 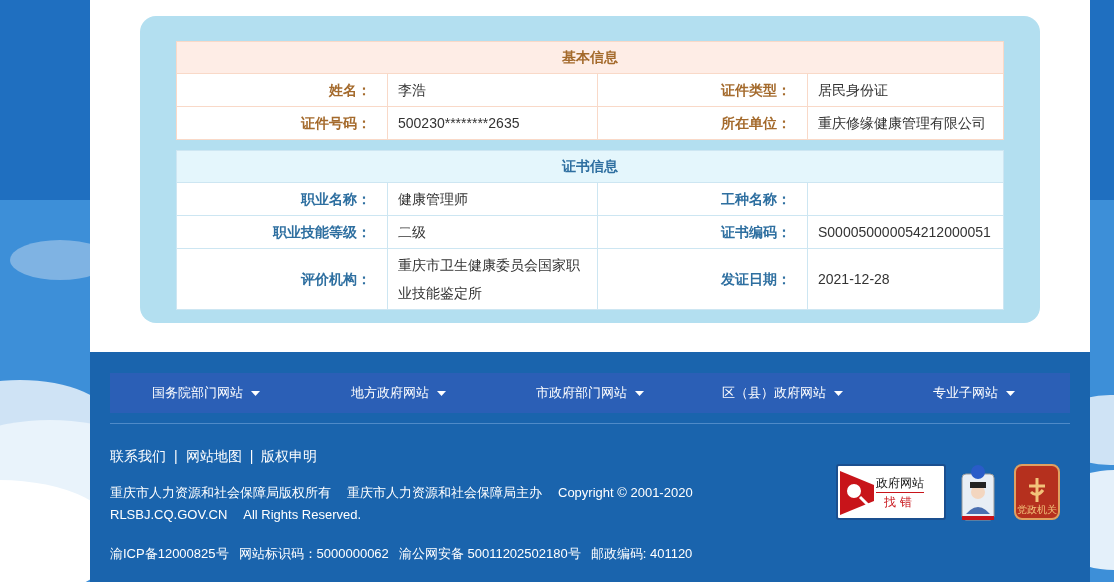 I want to click on copyright-text: RLSBJ.CQ.GOV.CN, so click(x=169, y=514).